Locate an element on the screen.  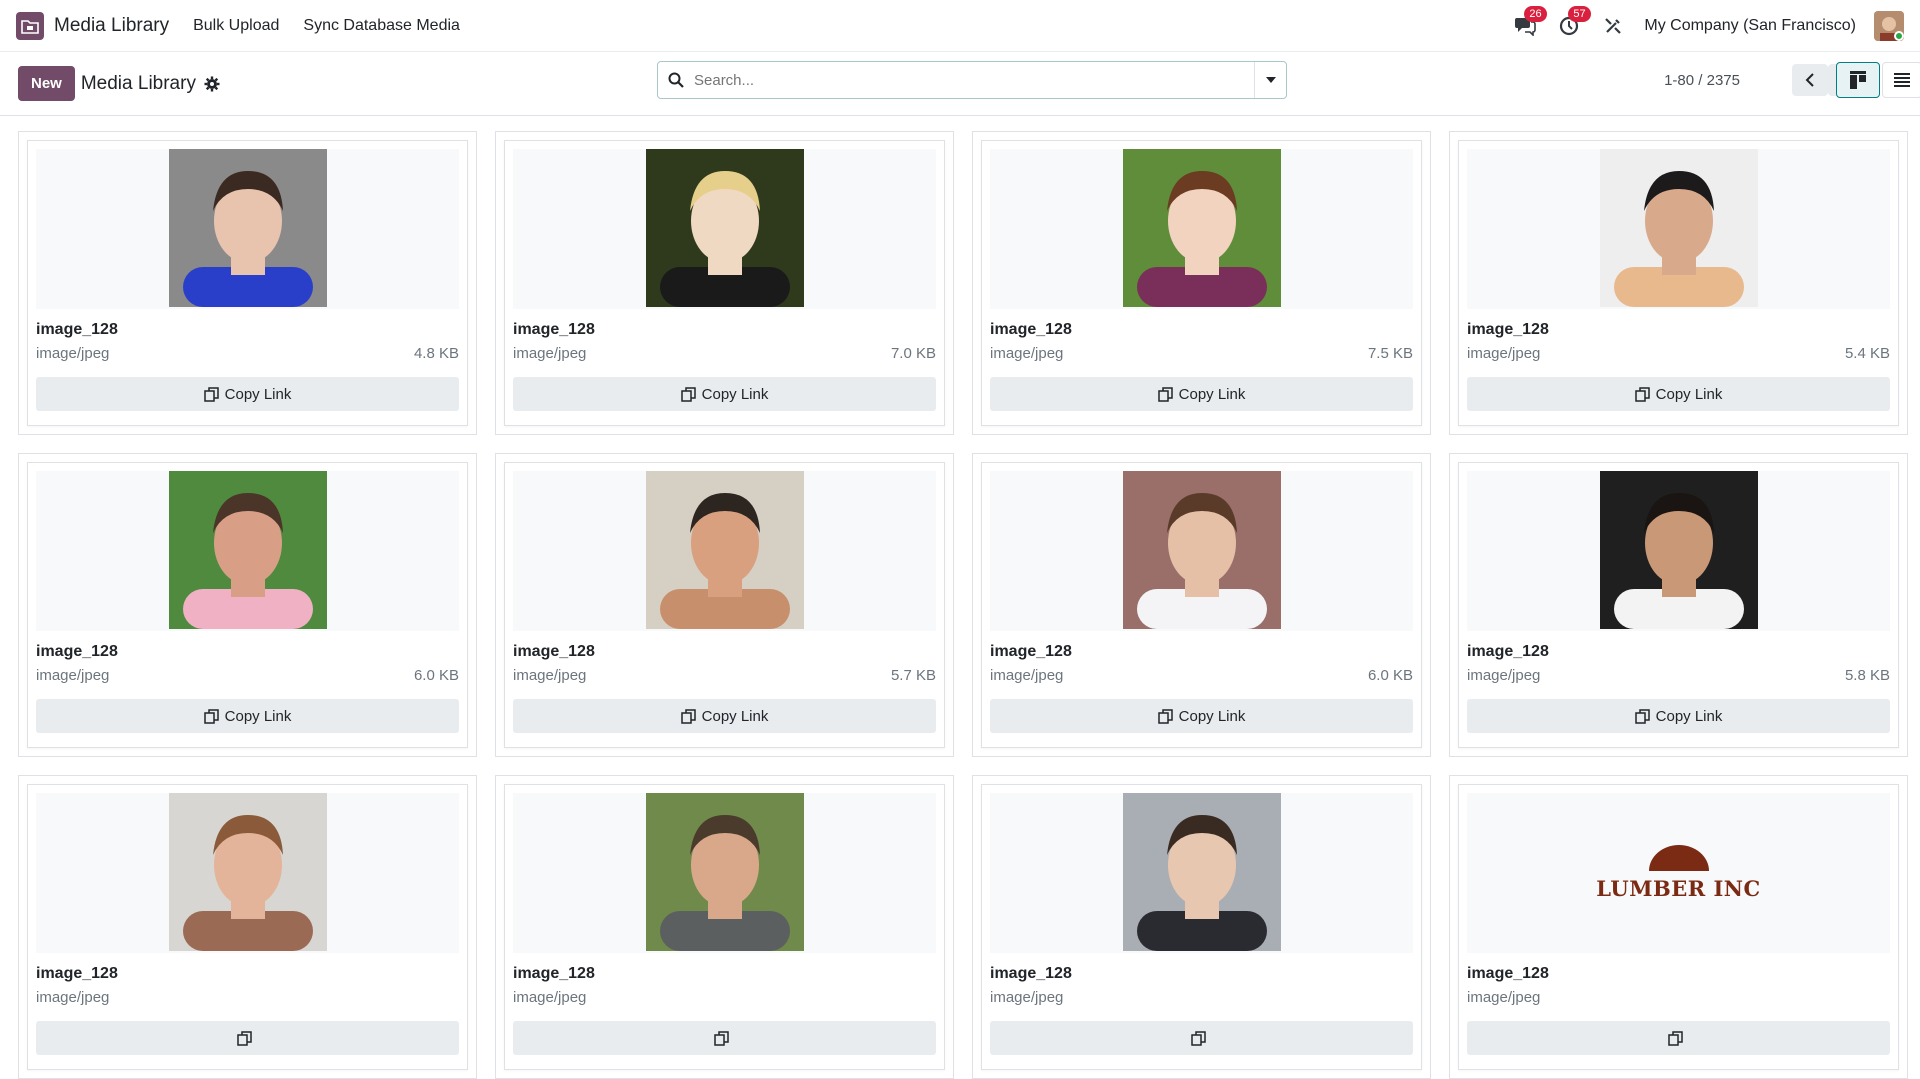
search-icon is located at coordinates (676, 80).